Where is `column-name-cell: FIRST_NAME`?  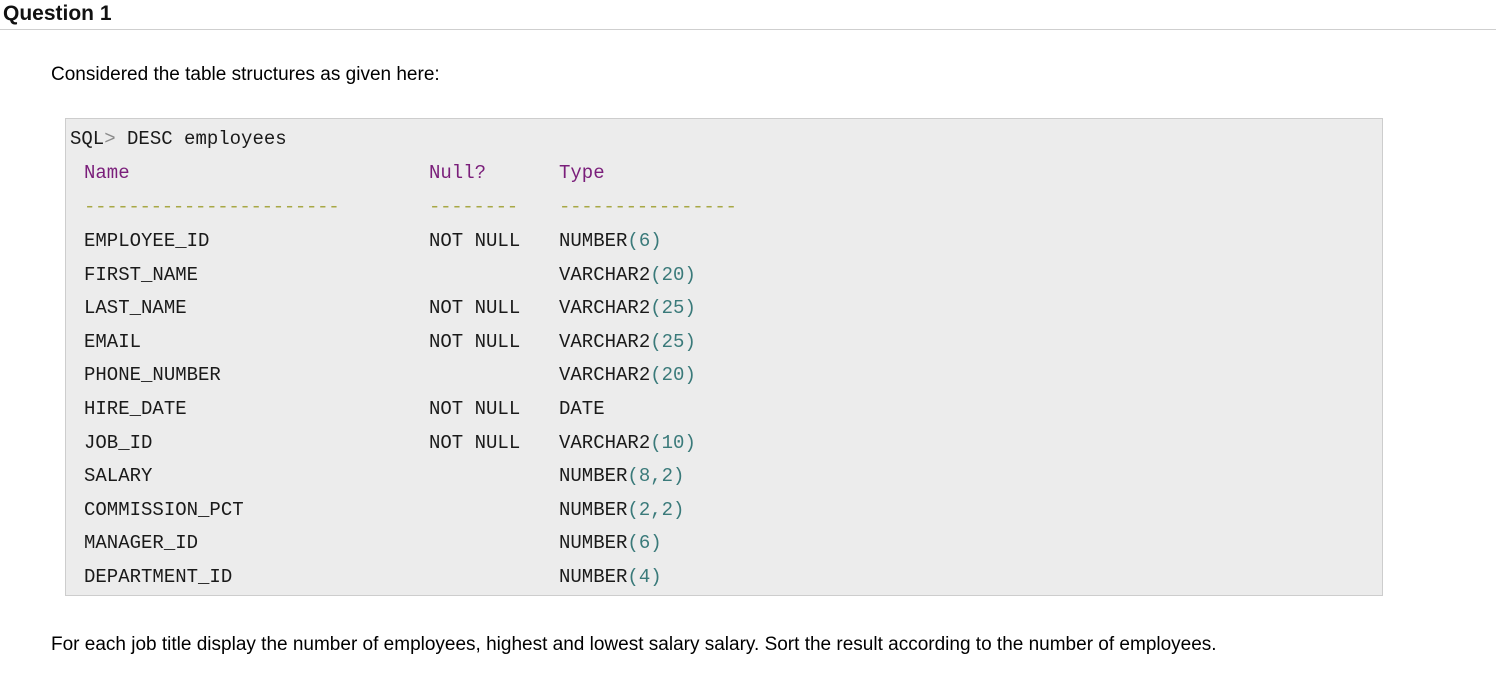 column-name-cell: FIRST_NAME is located at coordinates (141, 275).